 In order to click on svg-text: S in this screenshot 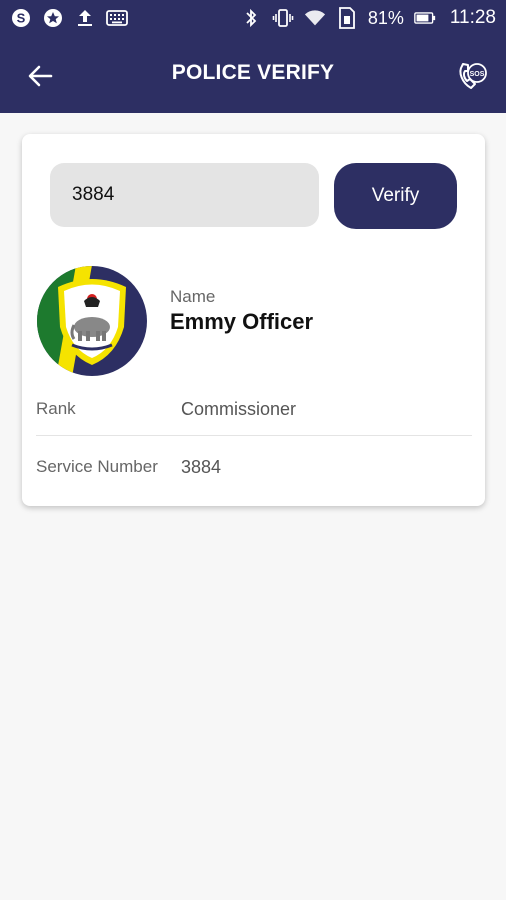, I will do `click(21, 18)`.